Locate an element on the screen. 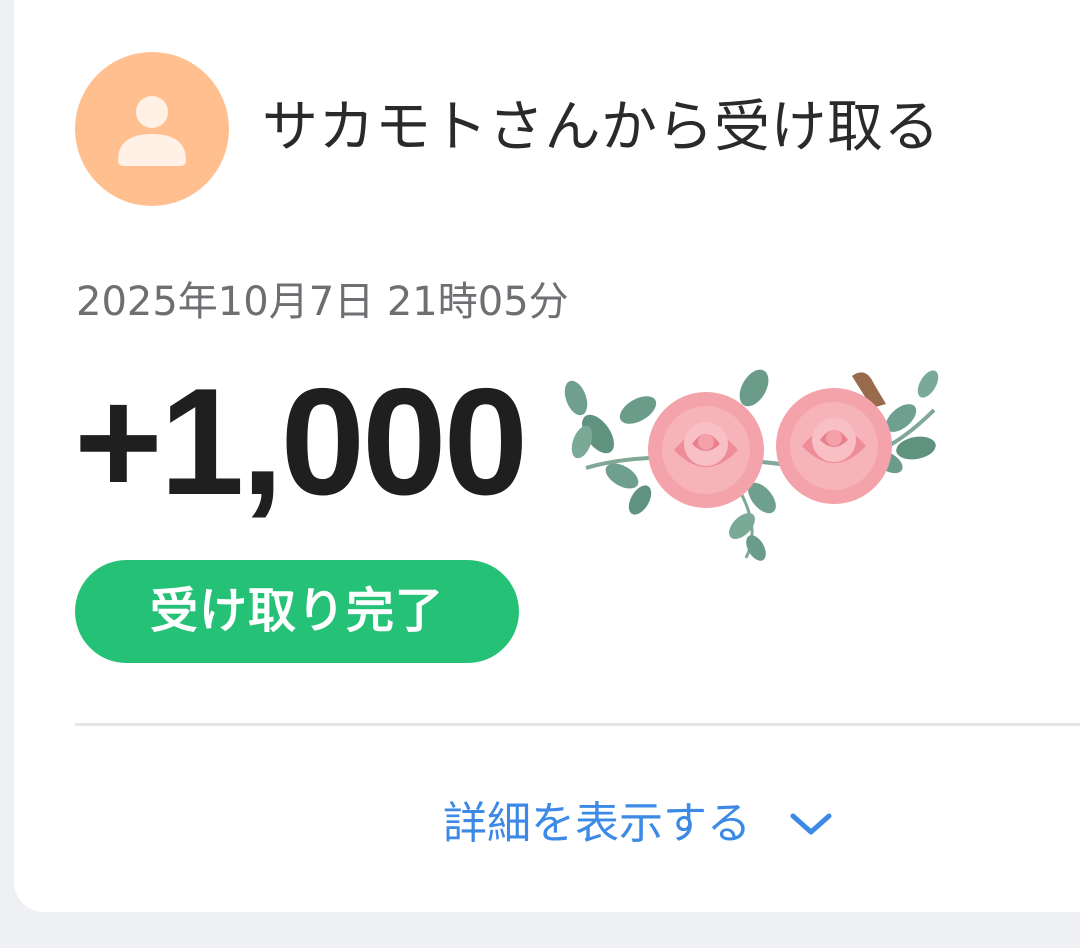 The image size is (1080, 948). avatar is located at coordinates (152, 129).